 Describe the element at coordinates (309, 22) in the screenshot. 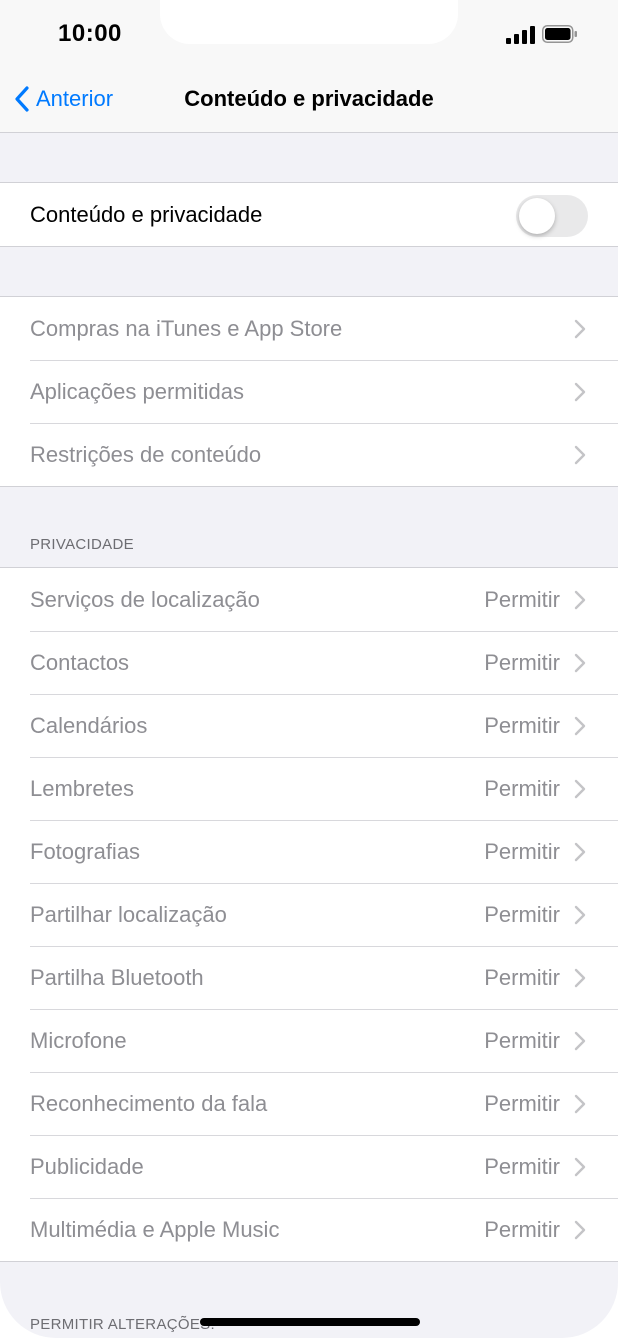

I see `notch` at that location.